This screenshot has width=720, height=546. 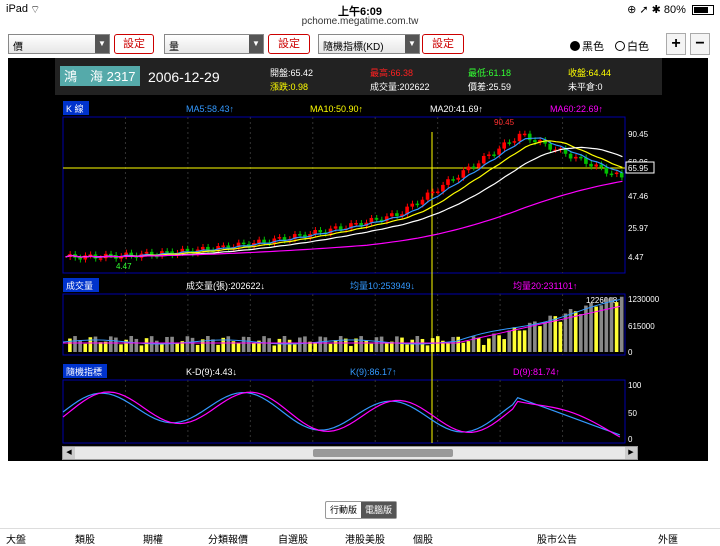 I want to click on axis-label: 1230000, so click(x=644, y=299).